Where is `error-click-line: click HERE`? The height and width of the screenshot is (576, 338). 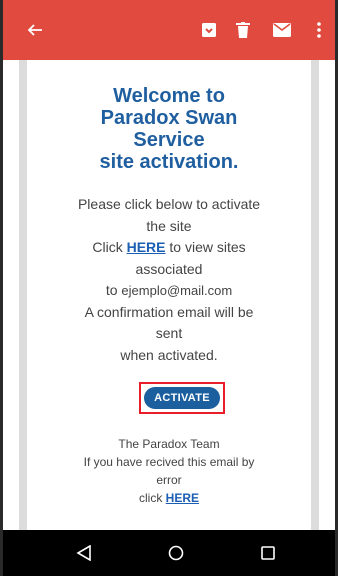
error-click-line: click HERE is located at coordinates (169, 498).